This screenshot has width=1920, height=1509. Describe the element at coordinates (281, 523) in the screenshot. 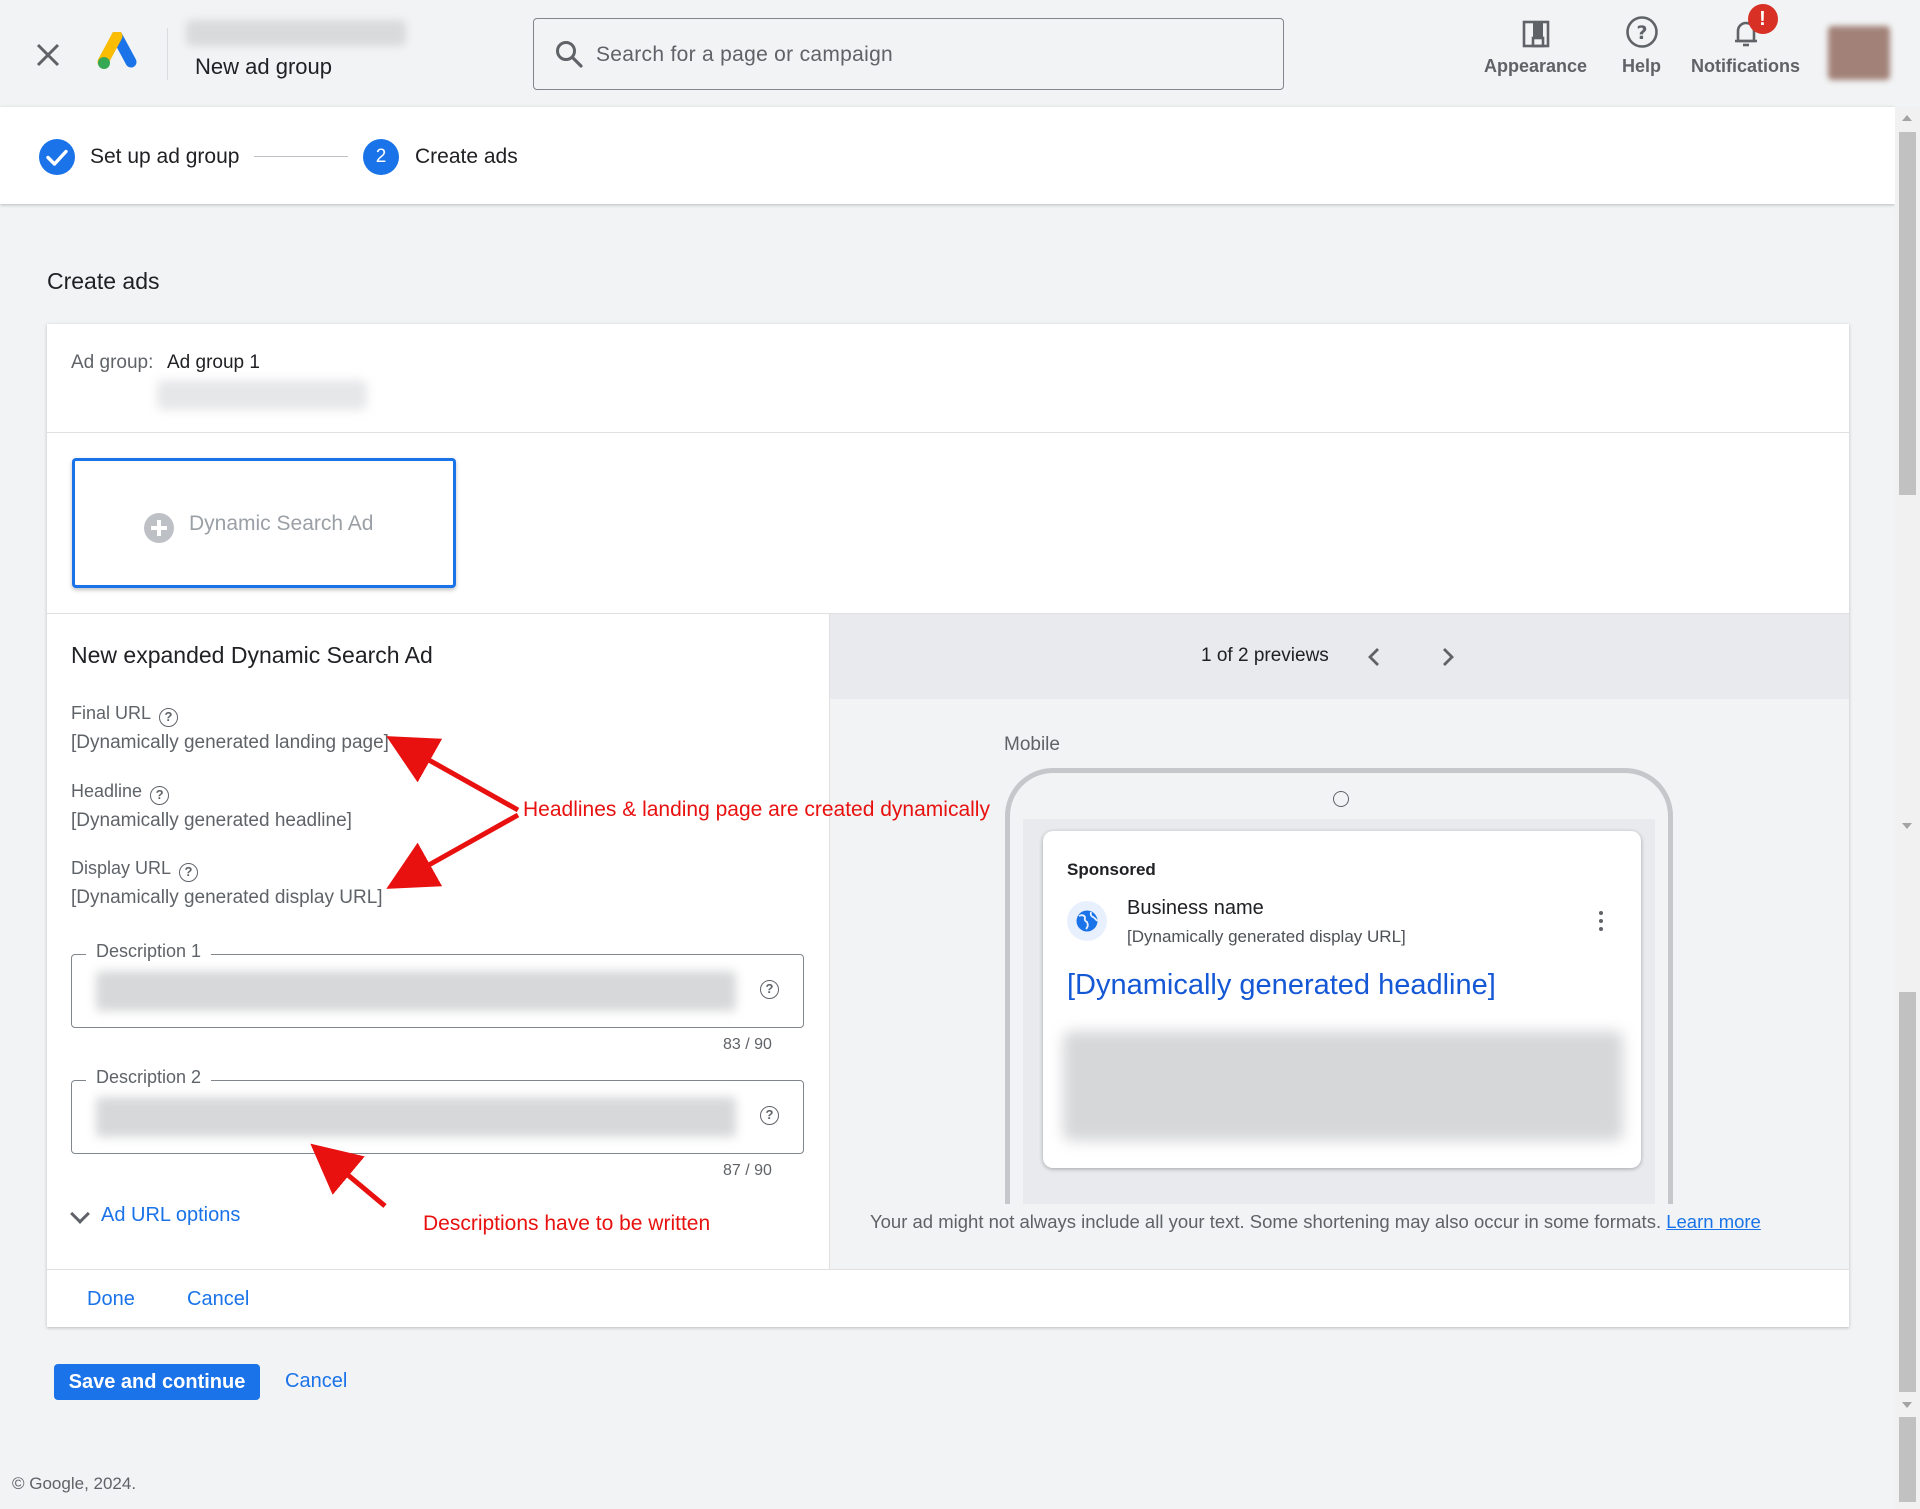

I see `ad-type-label: Dynamic Search Ad` at that location.